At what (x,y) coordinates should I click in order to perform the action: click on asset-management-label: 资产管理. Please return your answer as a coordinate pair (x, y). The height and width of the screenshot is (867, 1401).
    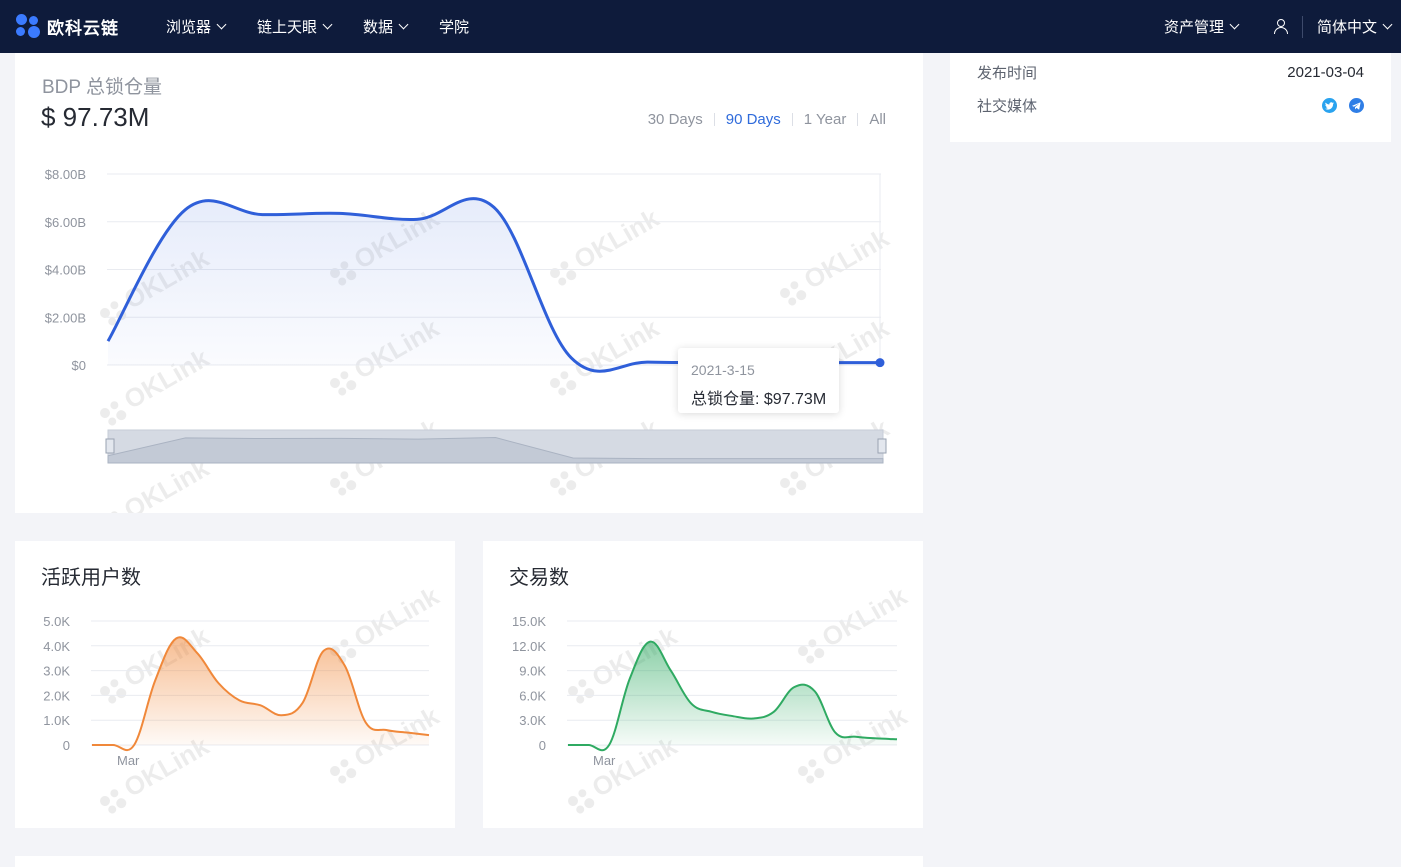
    Looking at the image, I should click on (1194, 26).